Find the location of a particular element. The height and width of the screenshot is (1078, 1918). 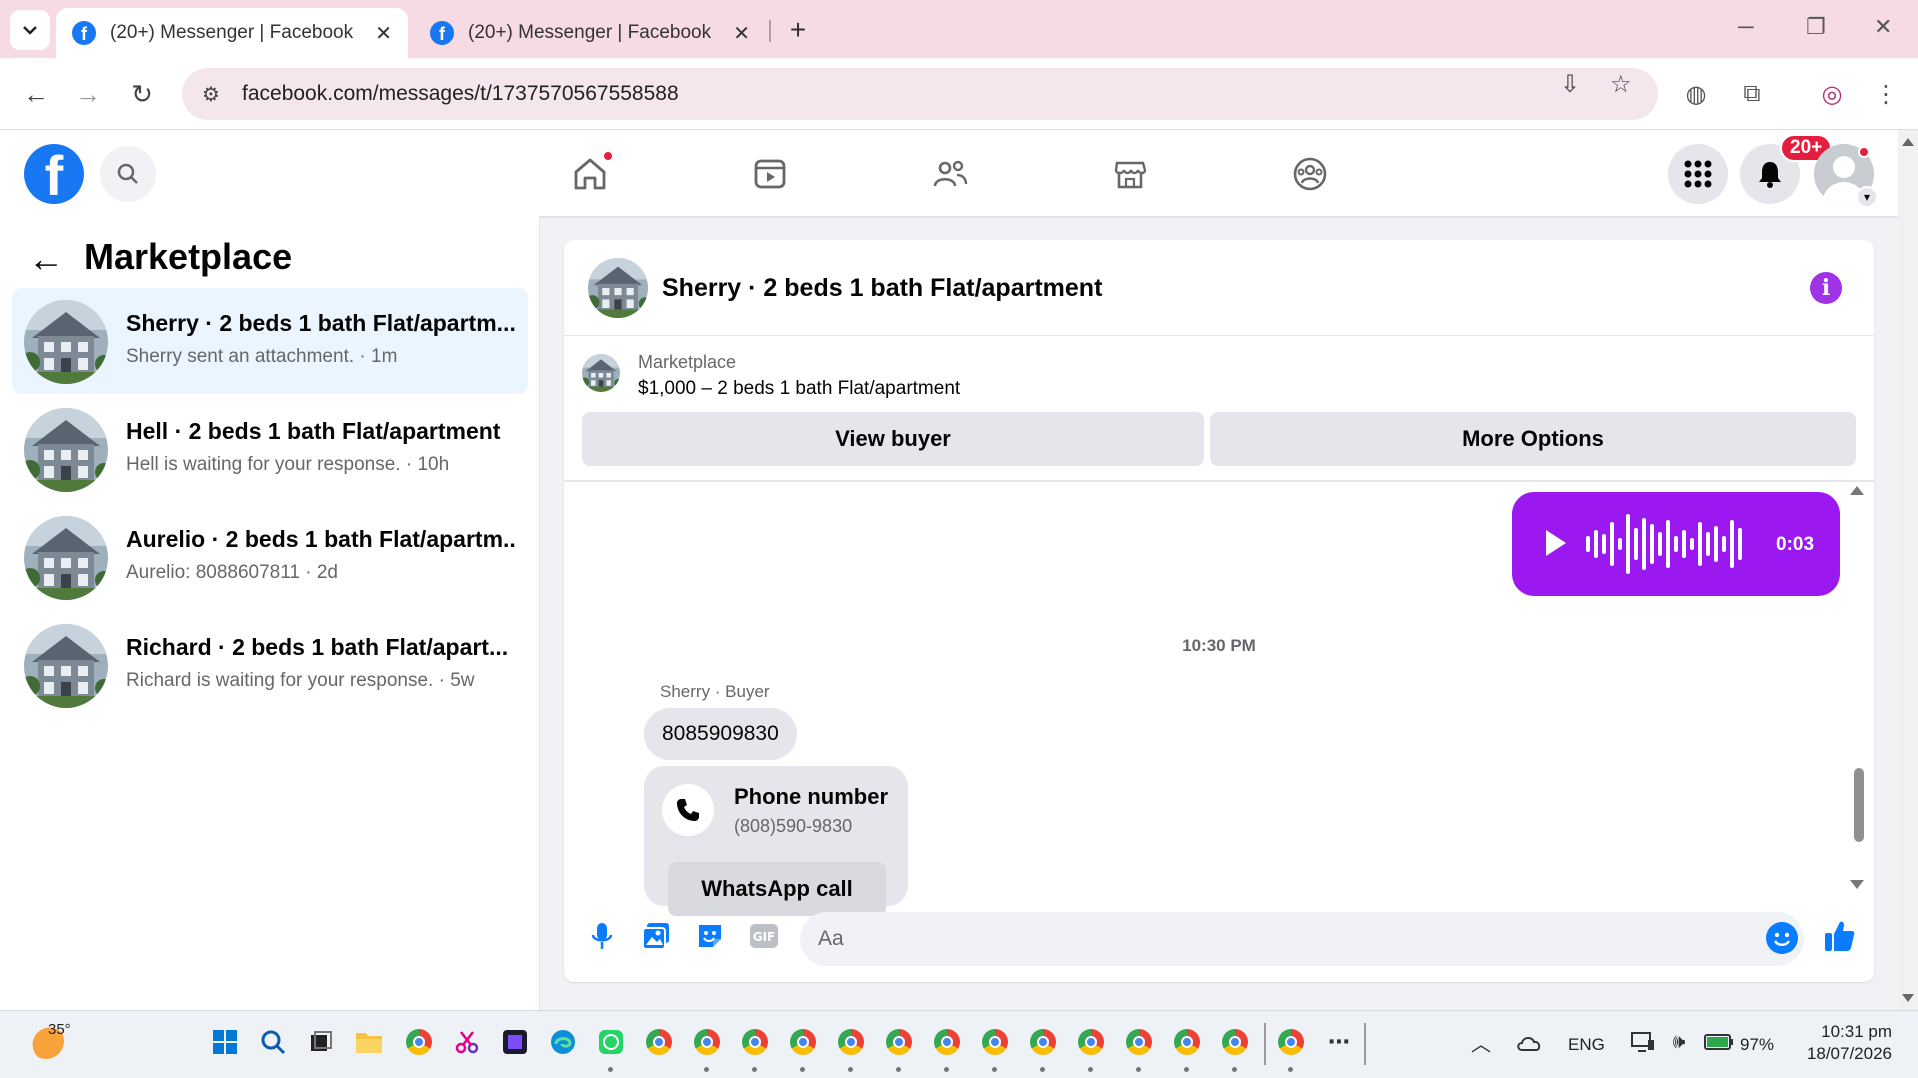

listing-item: $1,000 – 2 beds 1 bath Flat/apartment is located at coordinates (799, 389).